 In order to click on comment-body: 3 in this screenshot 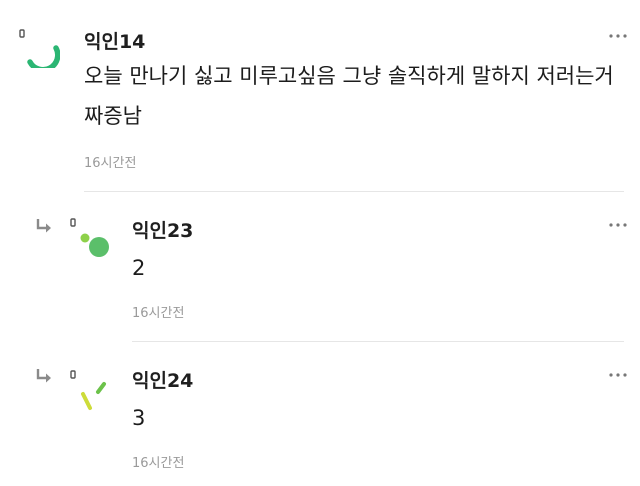, I will do `click(139, 418)`.